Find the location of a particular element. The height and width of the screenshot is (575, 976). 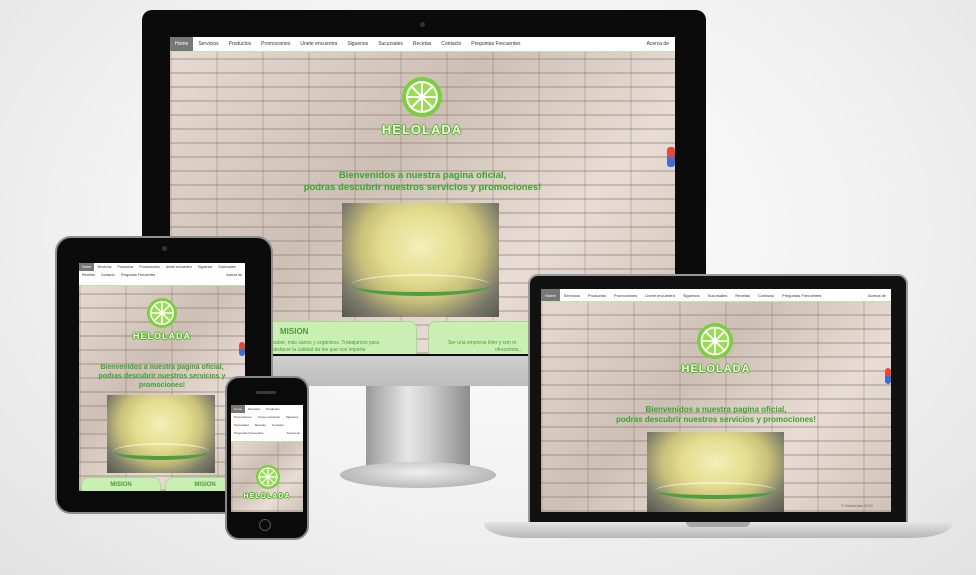

monitor-camera is located at coordinates (422, 24).